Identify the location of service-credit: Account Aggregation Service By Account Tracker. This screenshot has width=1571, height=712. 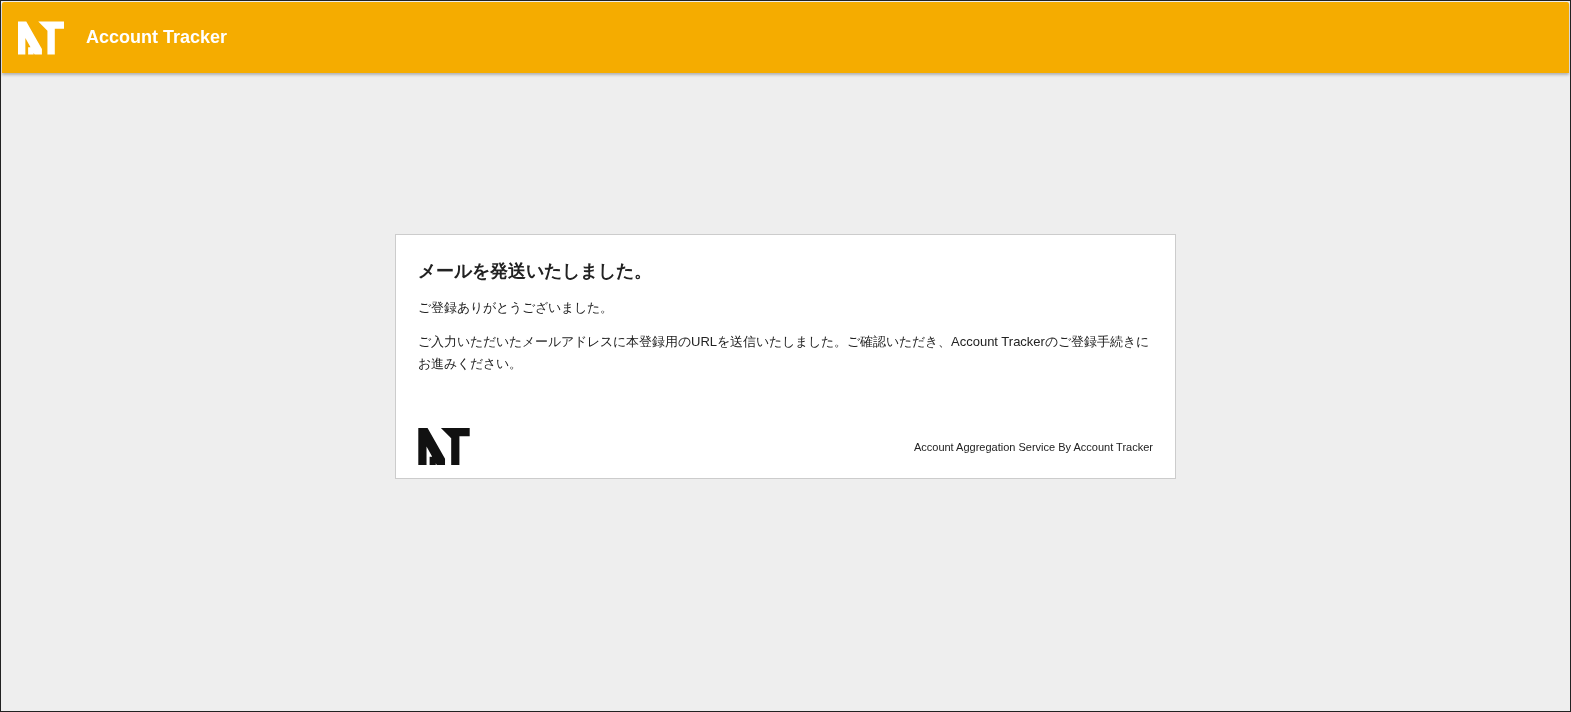
(1033, 447).